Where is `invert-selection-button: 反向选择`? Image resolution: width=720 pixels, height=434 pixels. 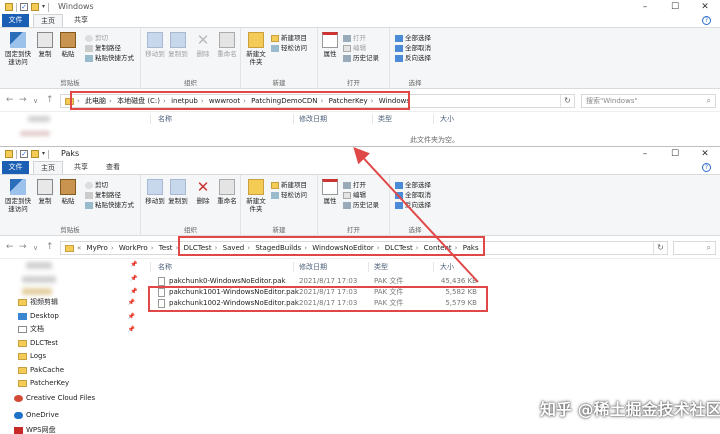 invert-selection-button: 反向选择 is located at coordinates (413, 58).